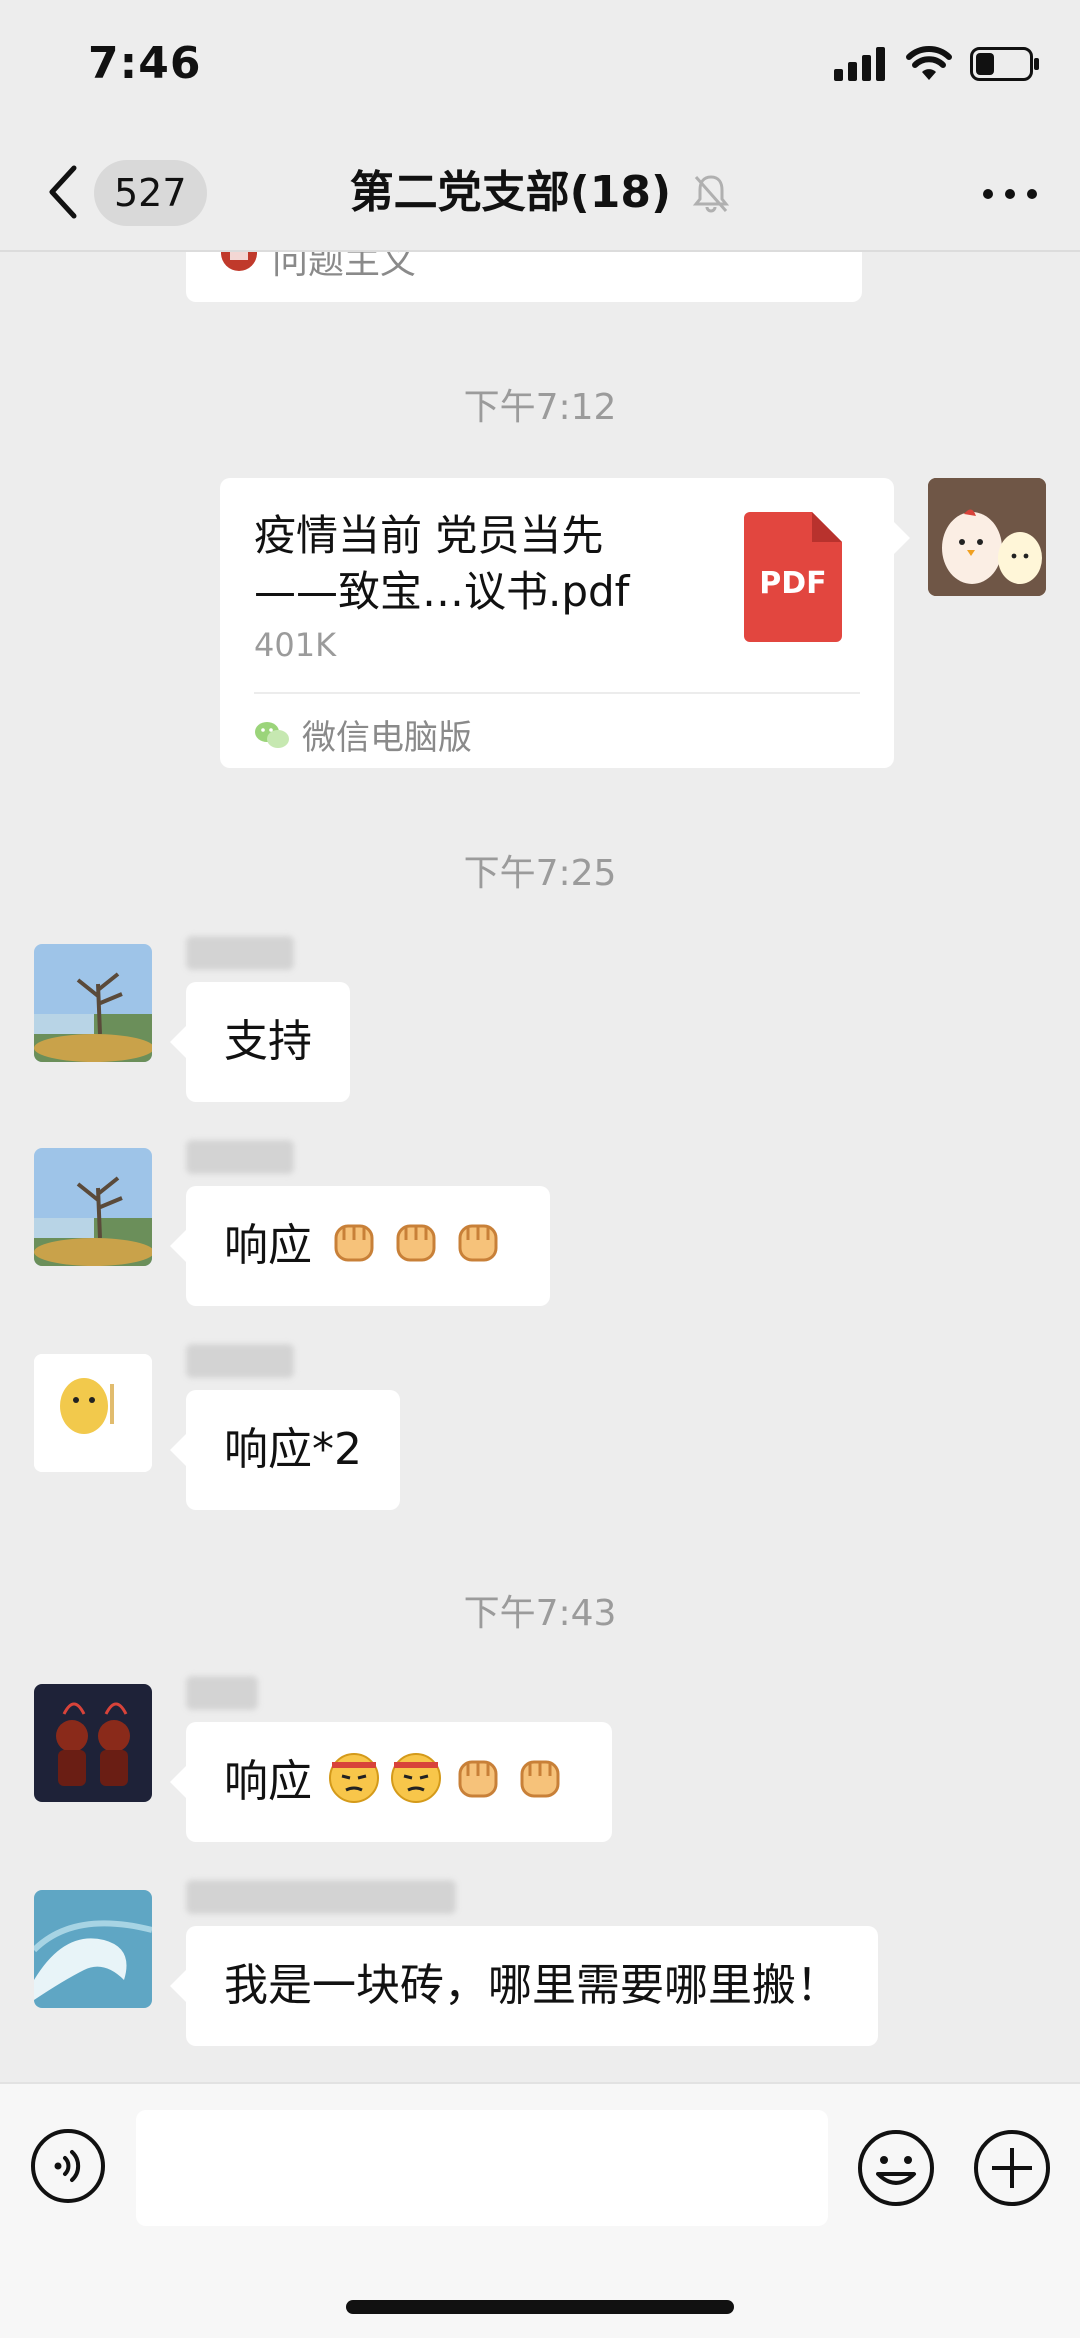 The width and height of the screenshot is (1080, 2338). What do you see at coordinates (540, 1613) in the screenshot?
I see `timestamp: 下午7:43` at bounding box center [540, 1613].